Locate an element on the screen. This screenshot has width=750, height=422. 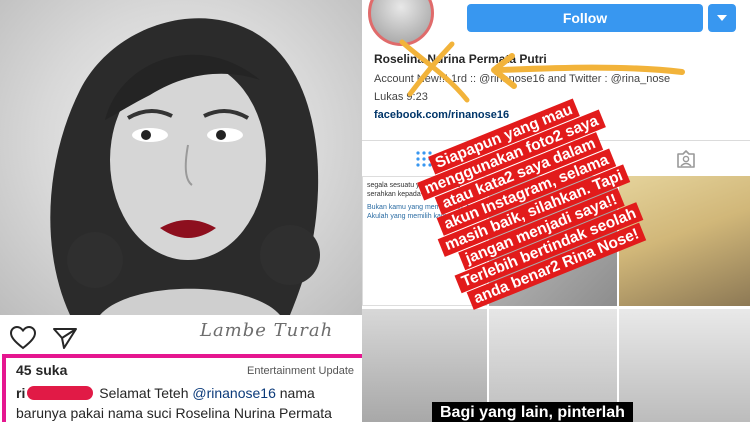
caption-username: ri is located at coordinates (20, 393).